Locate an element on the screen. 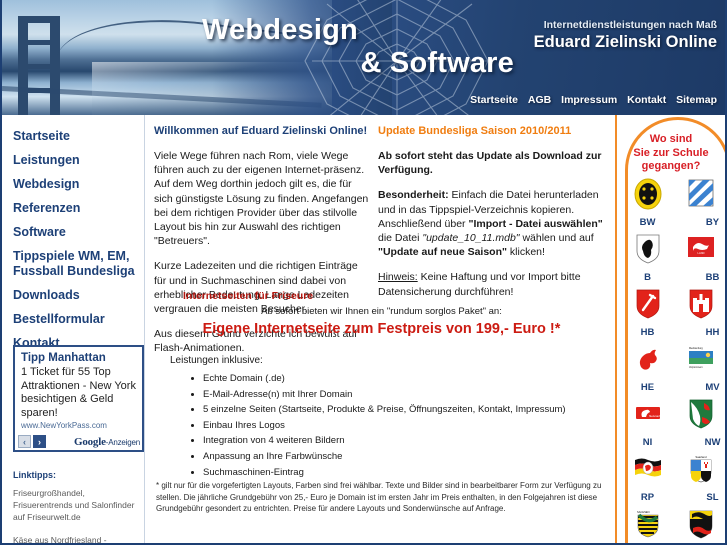 Image resolution: width=727 pixels, height=545 pixels. sidebar-item-startseite: Startseite is located at coordinates (73, 136).